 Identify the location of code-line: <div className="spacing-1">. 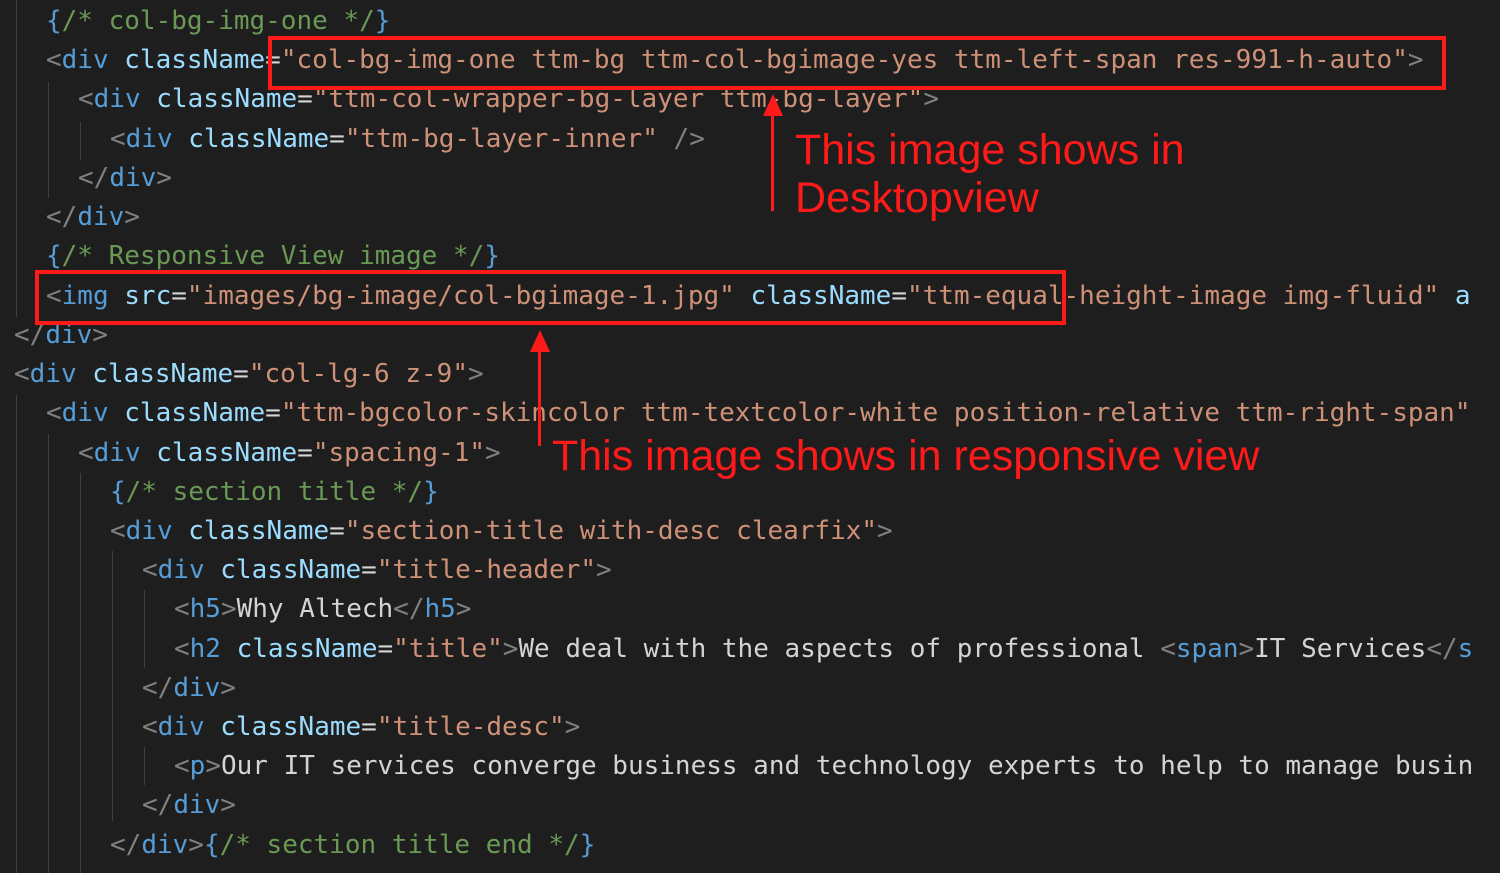
(289, 453).